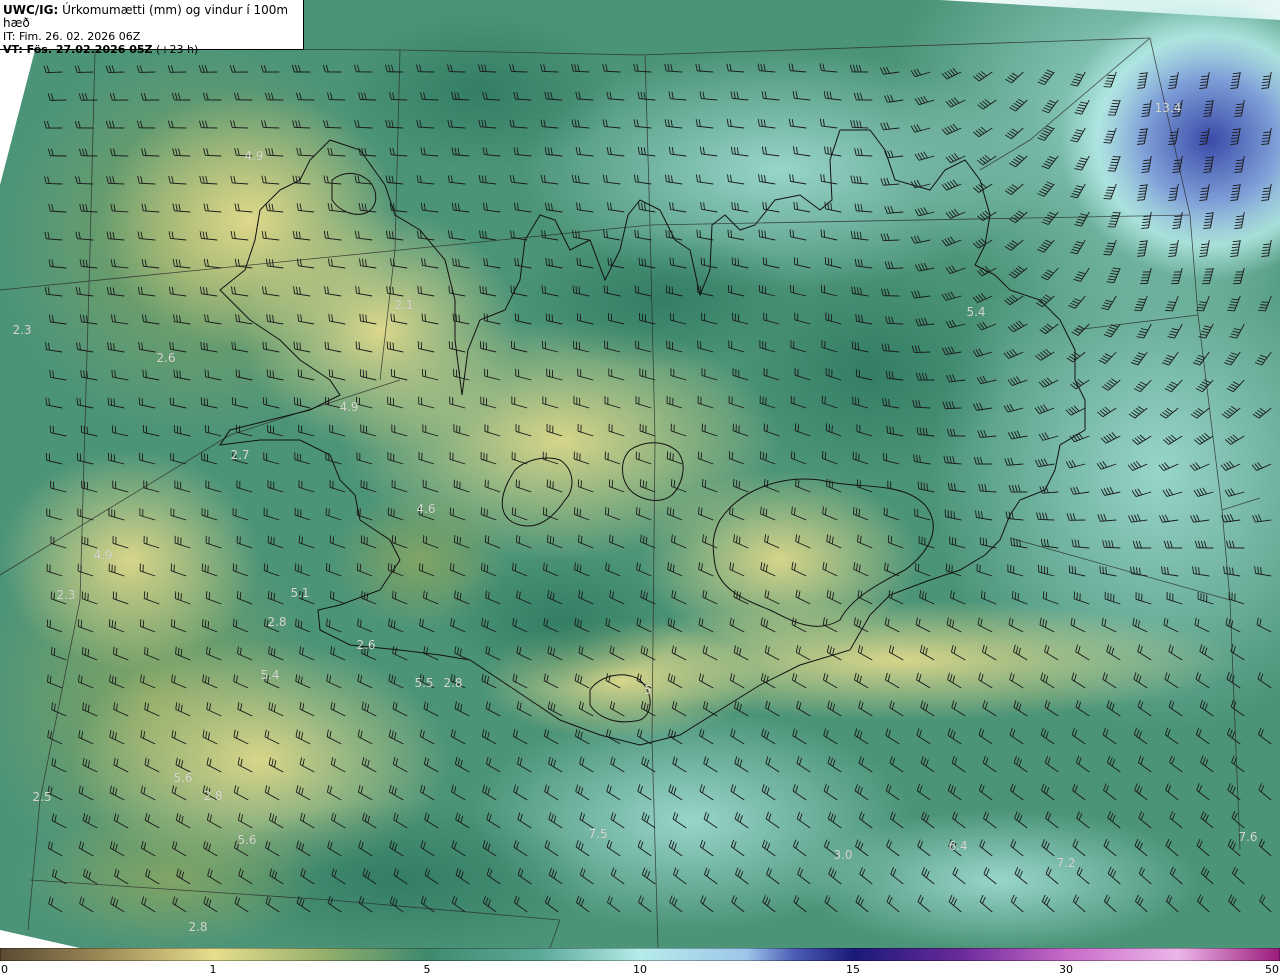 This screenshot has width=1280, height=978. I want to click on value-label: 7.6, so click(1248, 837).